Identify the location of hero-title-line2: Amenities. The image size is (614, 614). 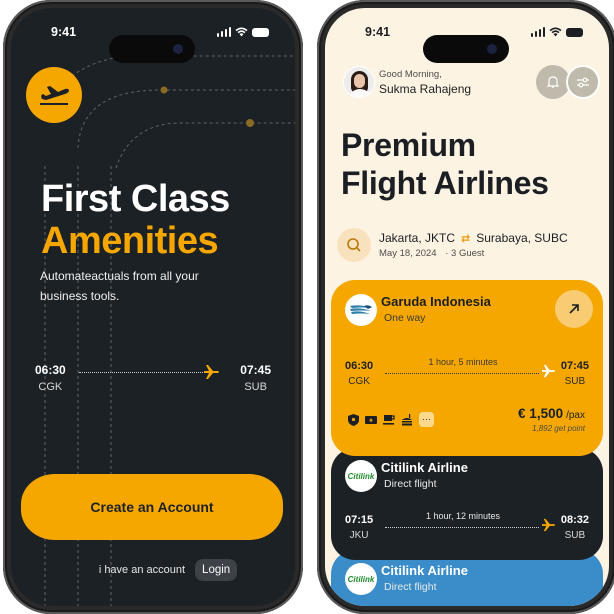
(130, 241).